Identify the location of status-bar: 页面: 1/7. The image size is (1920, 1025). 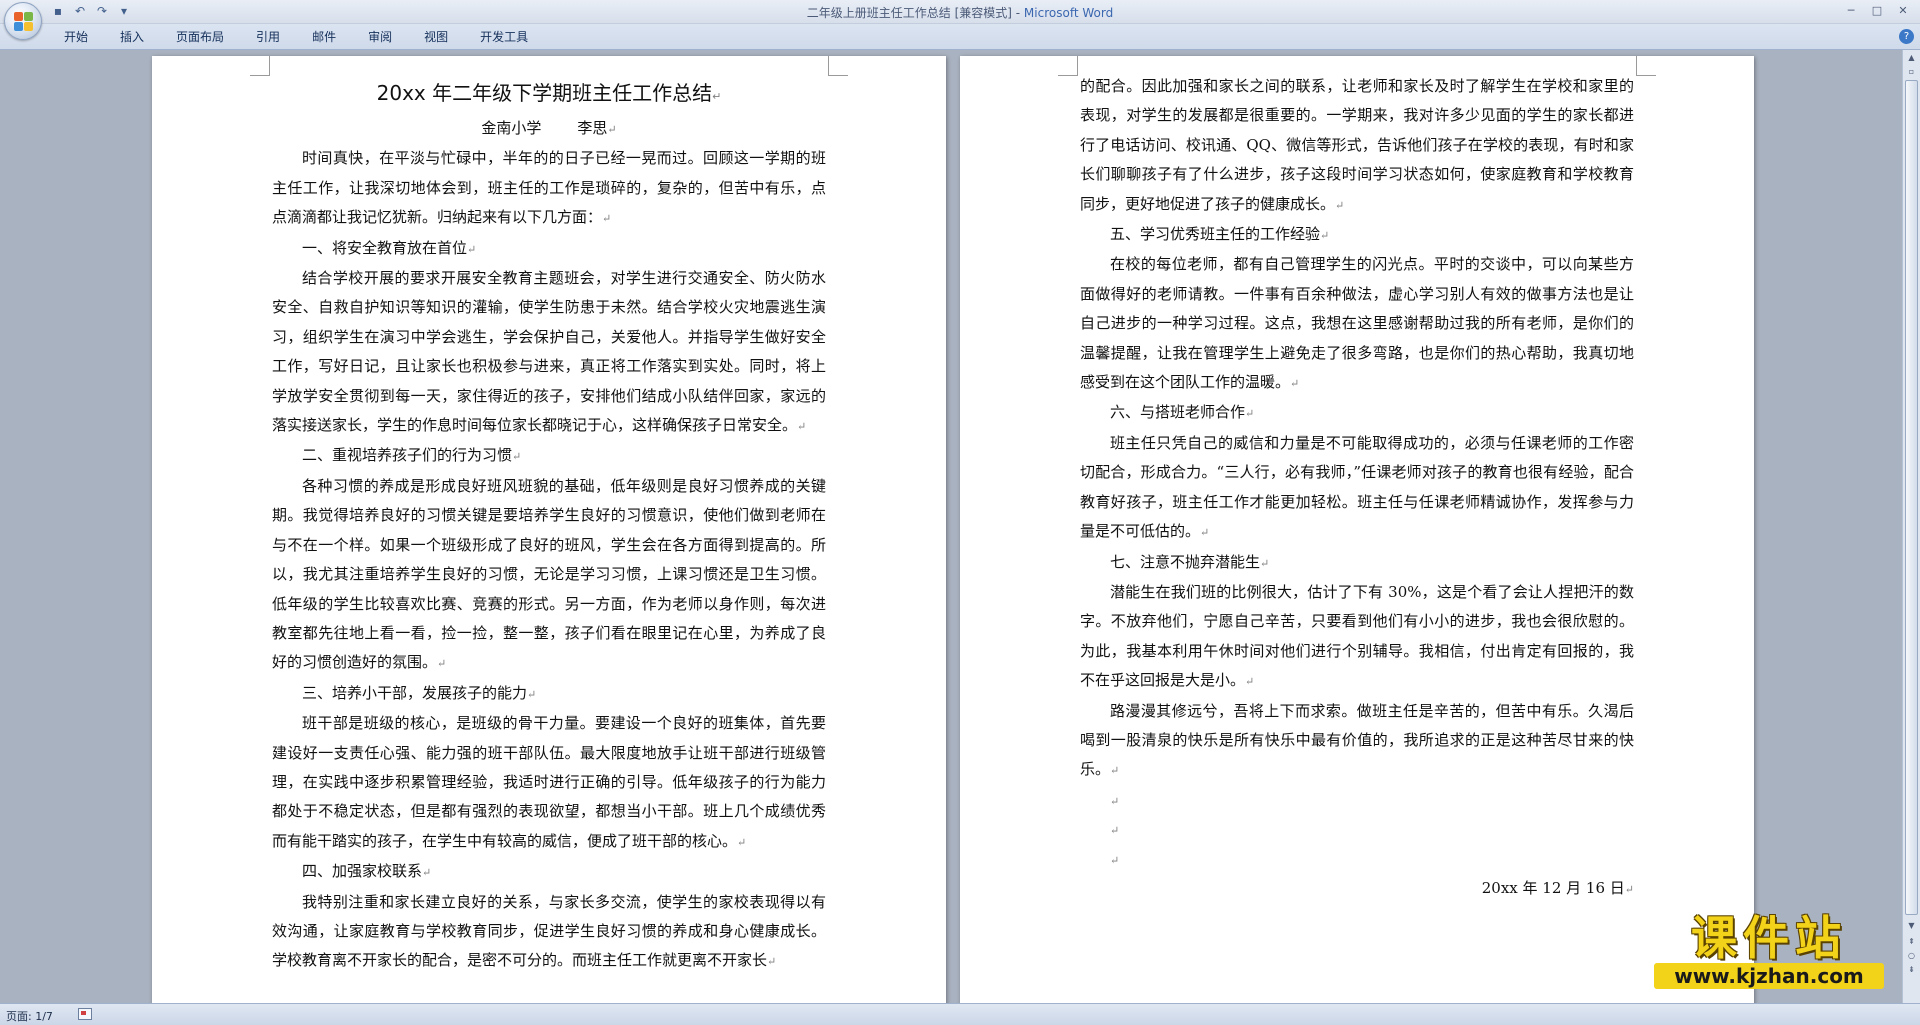
(960, 1014).